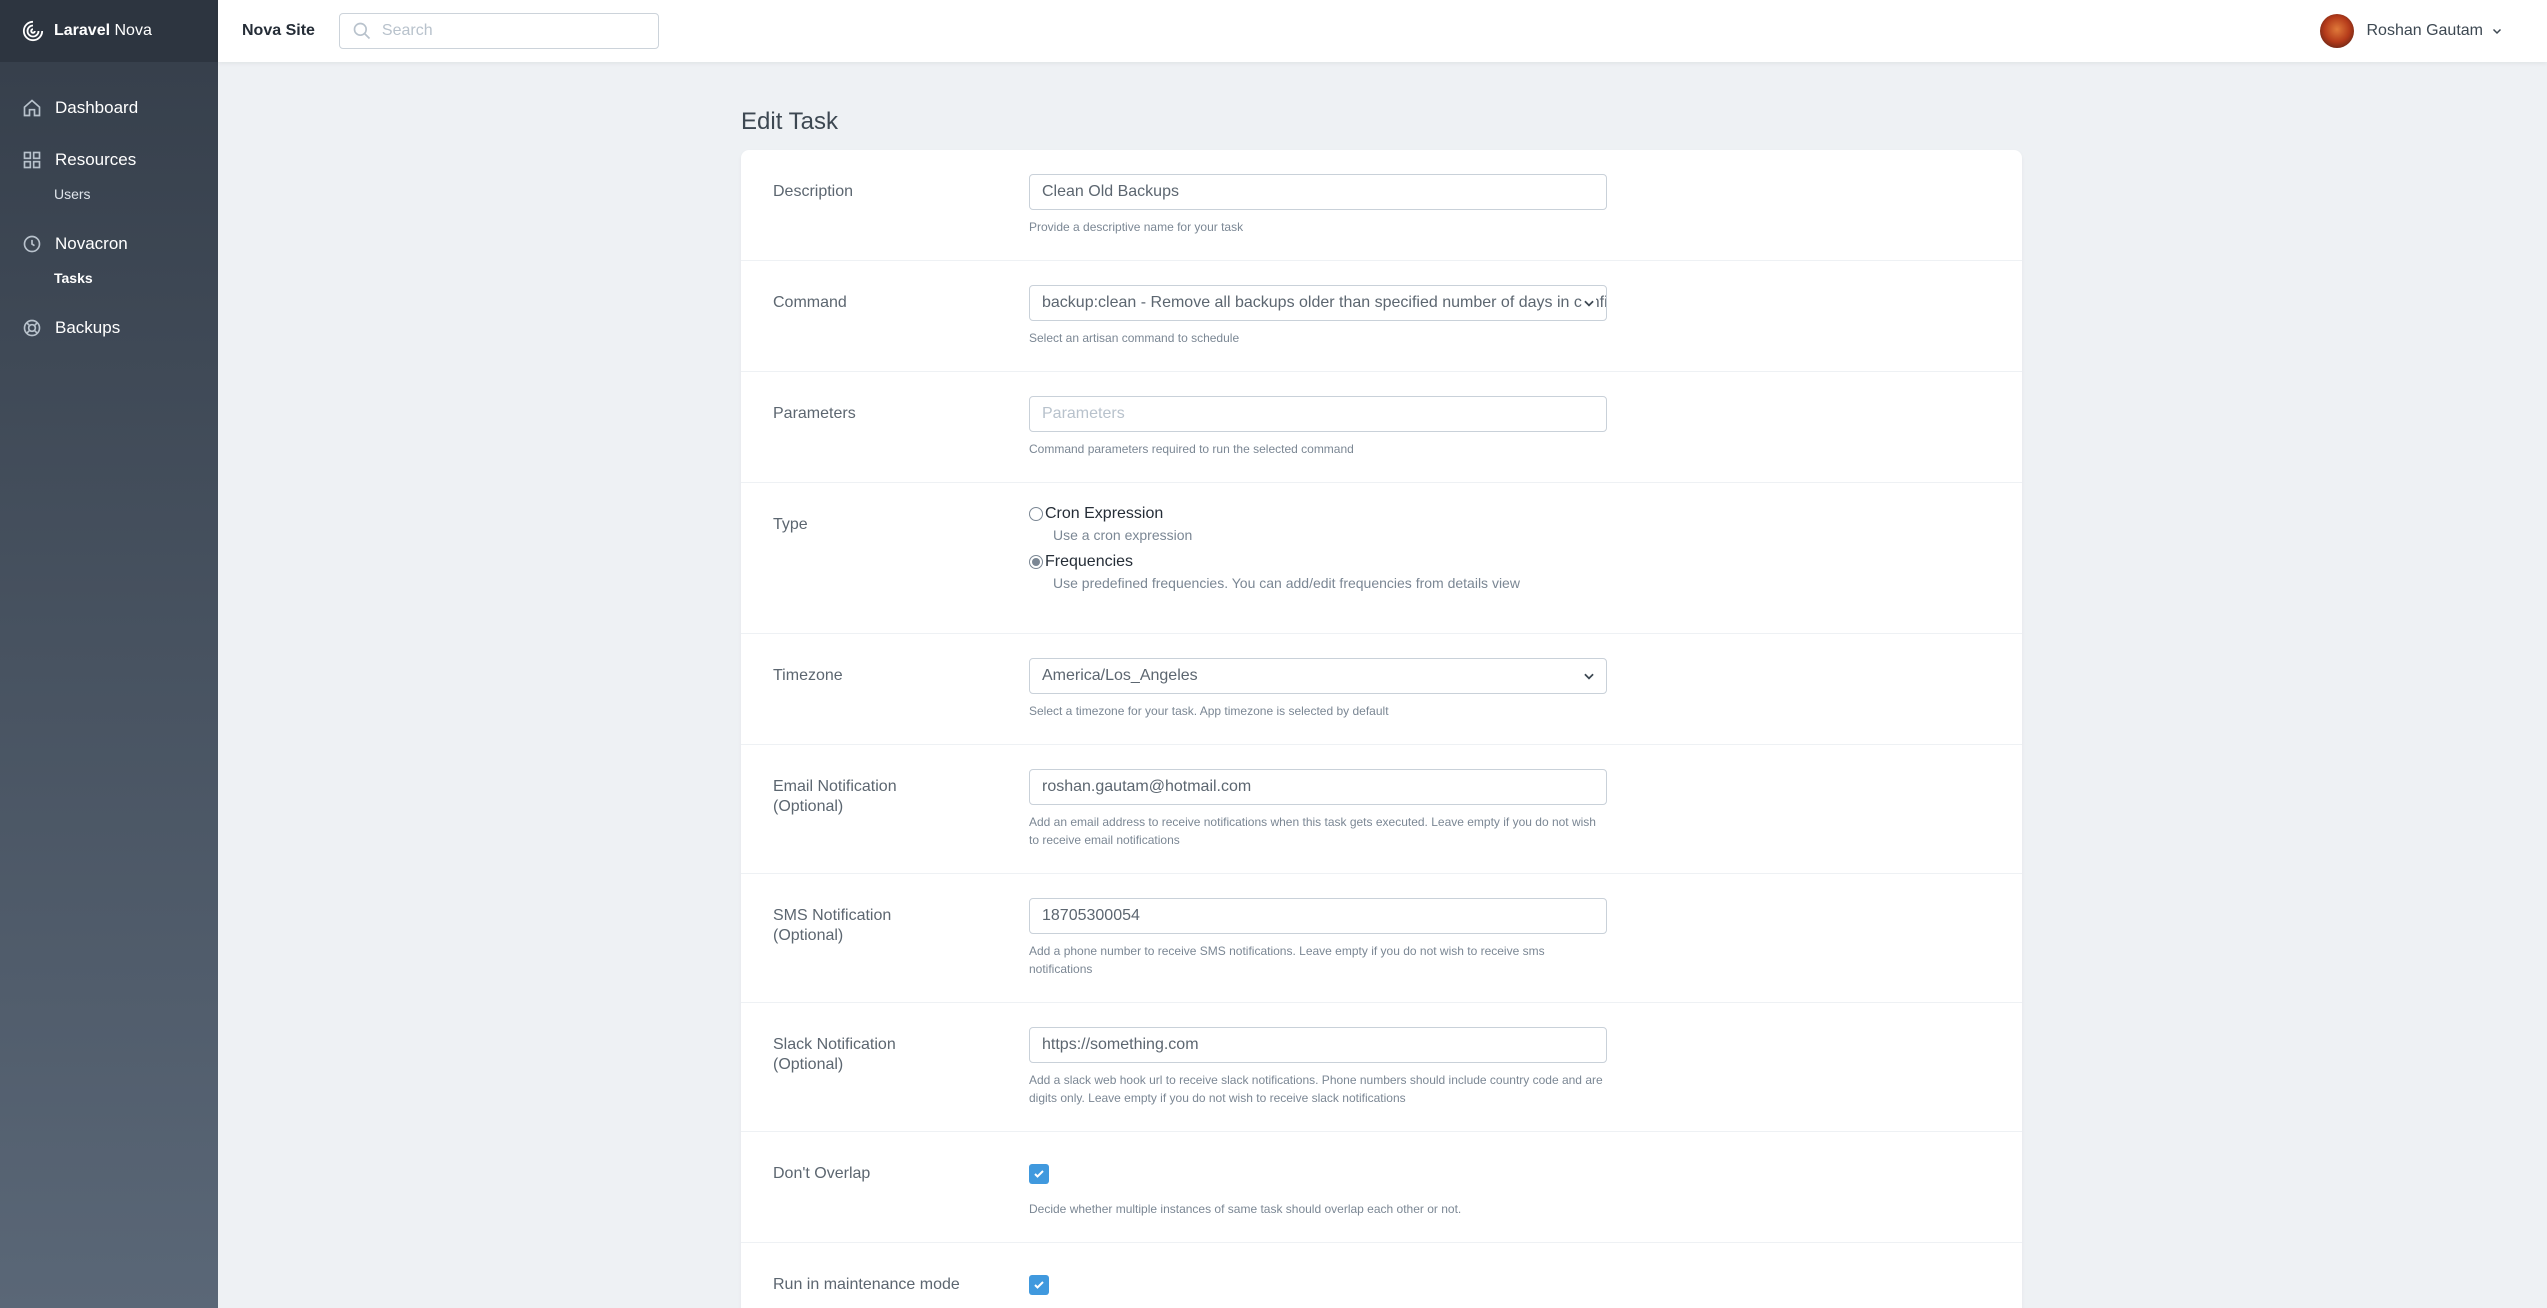  What do you see at coordinates (1120, 675) in the screenshot?
I see `timezone-selected-value: America/Los_Angeles` at bounding box center [1120, 675].